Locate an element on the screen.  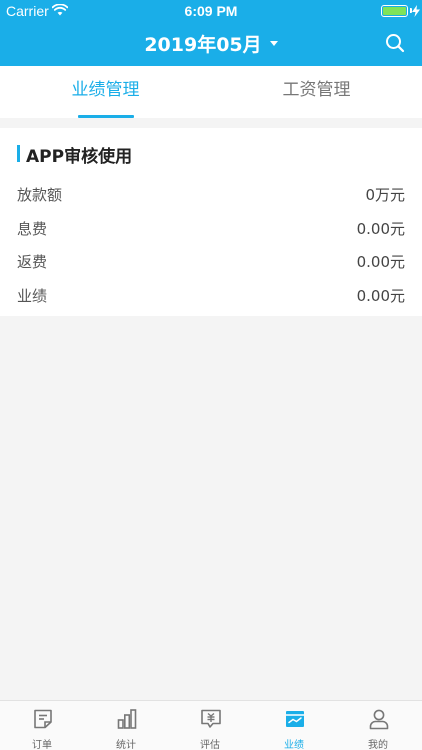
charging-icon is located at coordinates (416, 11).